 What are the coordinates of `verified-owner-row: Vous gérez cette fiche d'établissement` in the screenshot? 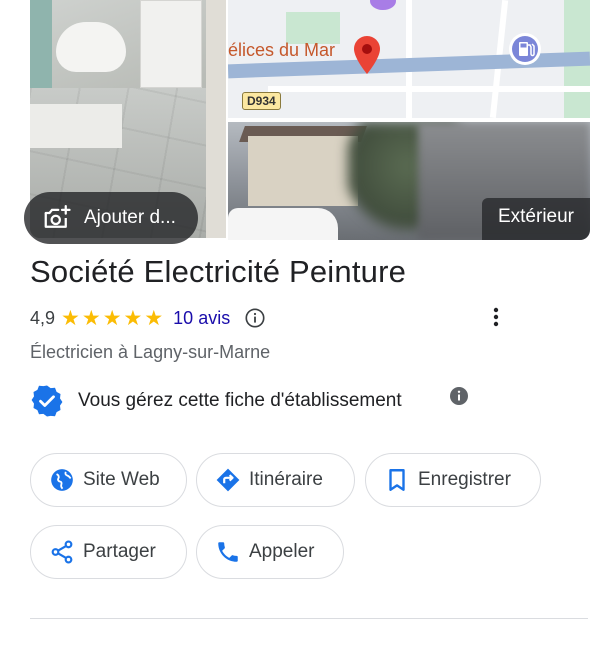 It's located at (216, 401).